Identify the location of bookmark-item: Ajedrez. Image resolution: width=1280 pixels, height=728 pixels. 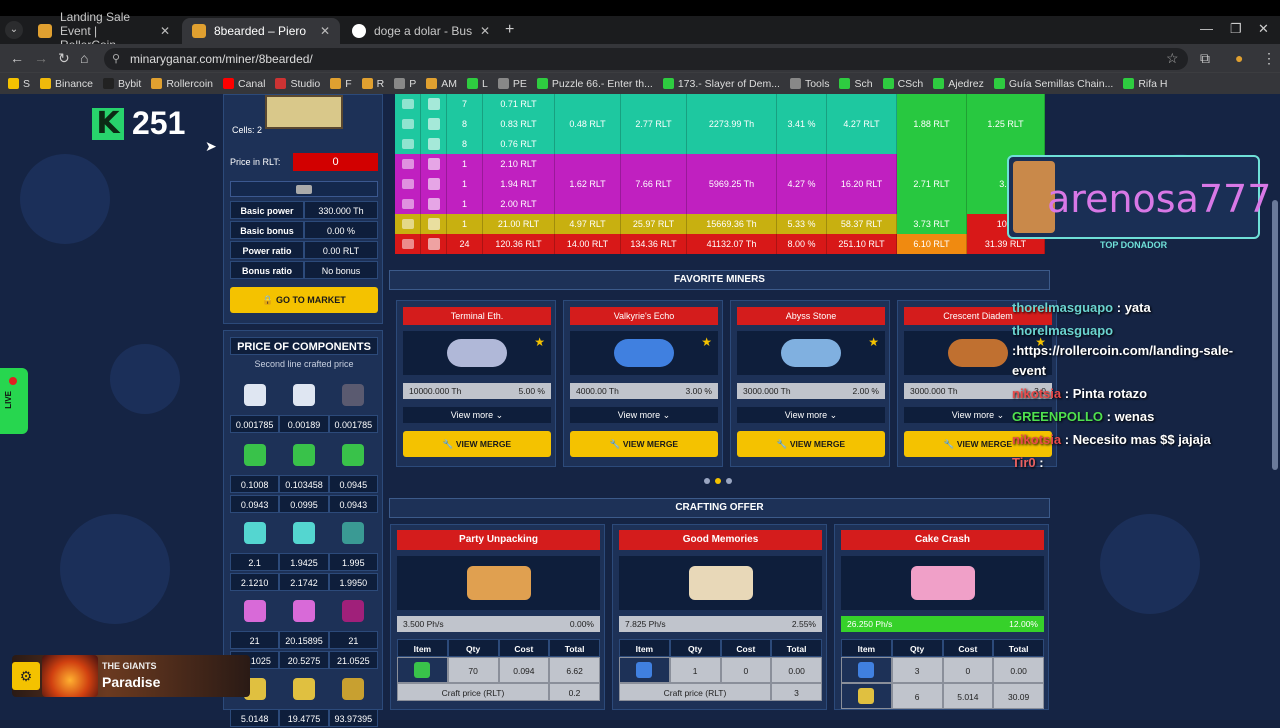
(958, 84).